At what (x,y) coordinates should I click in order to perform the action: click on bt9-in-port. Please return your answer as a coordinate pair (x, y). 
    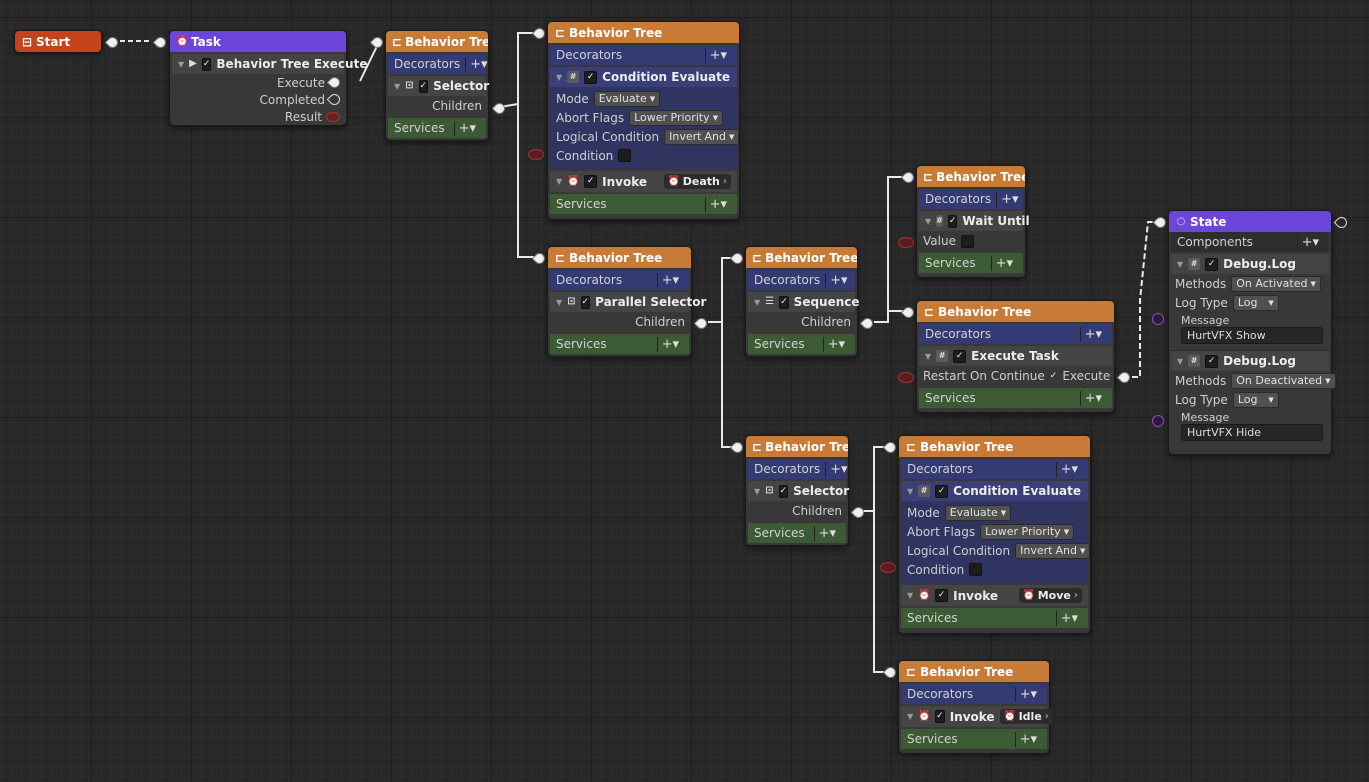
    Looking at the image, I should click on (890, 672).